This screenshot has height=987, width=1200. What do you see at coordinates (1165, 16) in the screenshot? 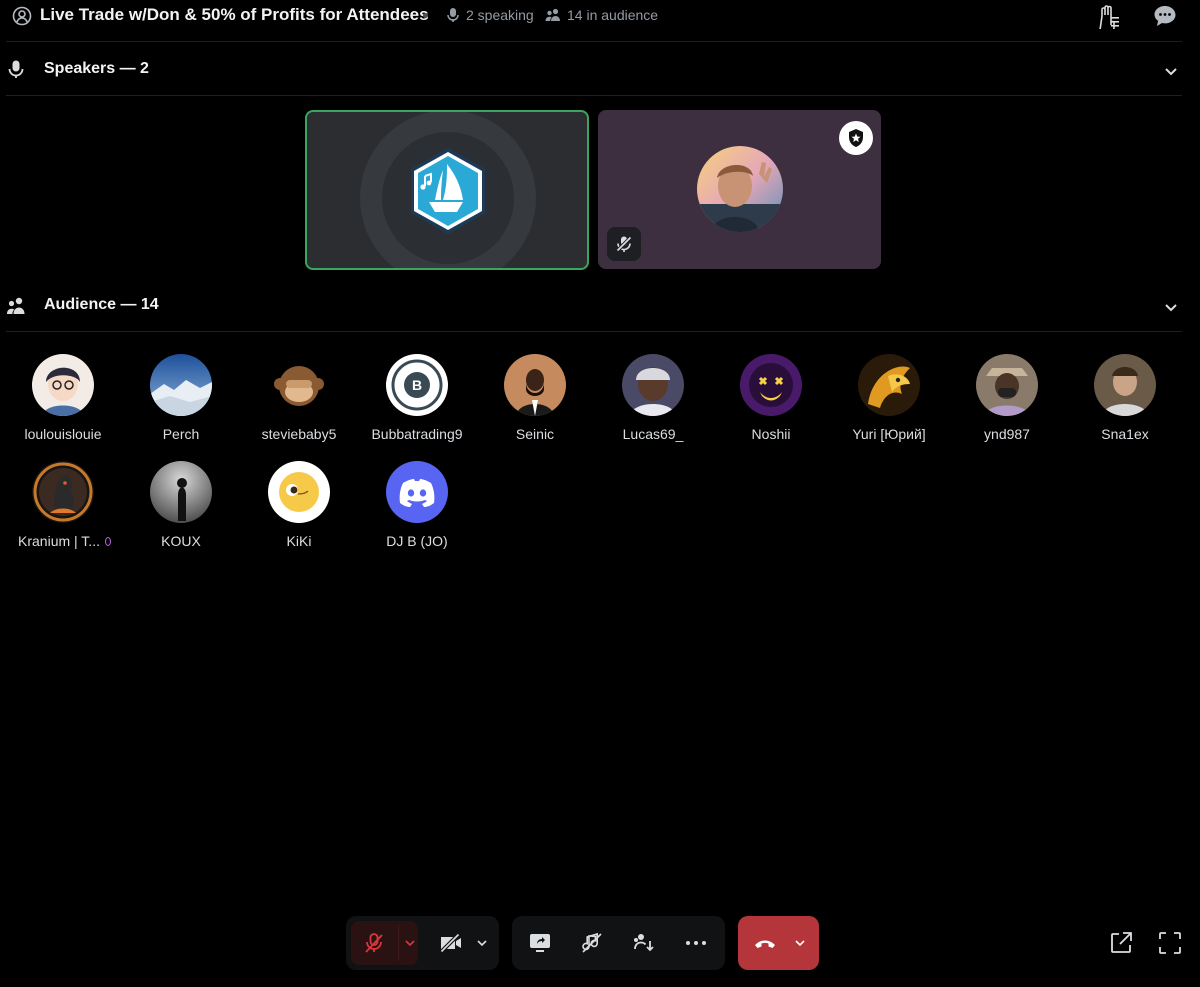
I see `chat-icon` at bounding box center [1165, 16].